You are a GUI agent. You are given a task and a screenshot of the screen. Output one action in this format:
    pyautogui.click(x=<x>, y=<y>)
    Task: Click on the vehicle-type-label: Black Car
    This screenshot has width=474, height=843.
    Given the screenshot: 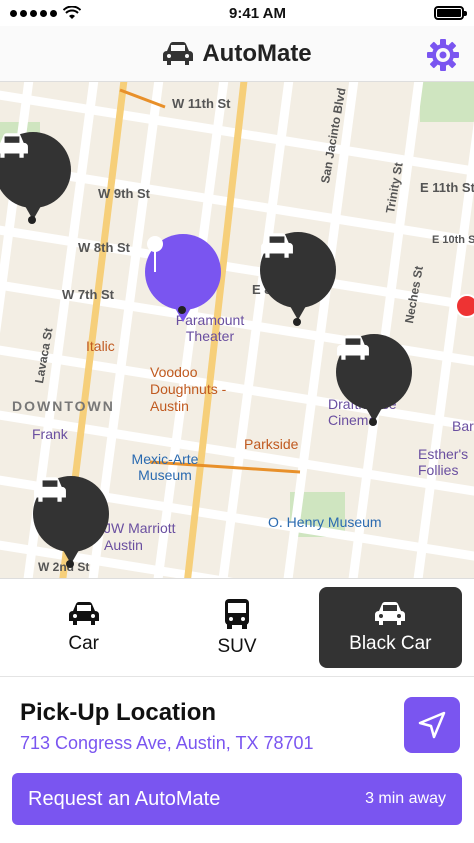 What is the action you would take?
    pyautogui.click(x=390, y=643)
    